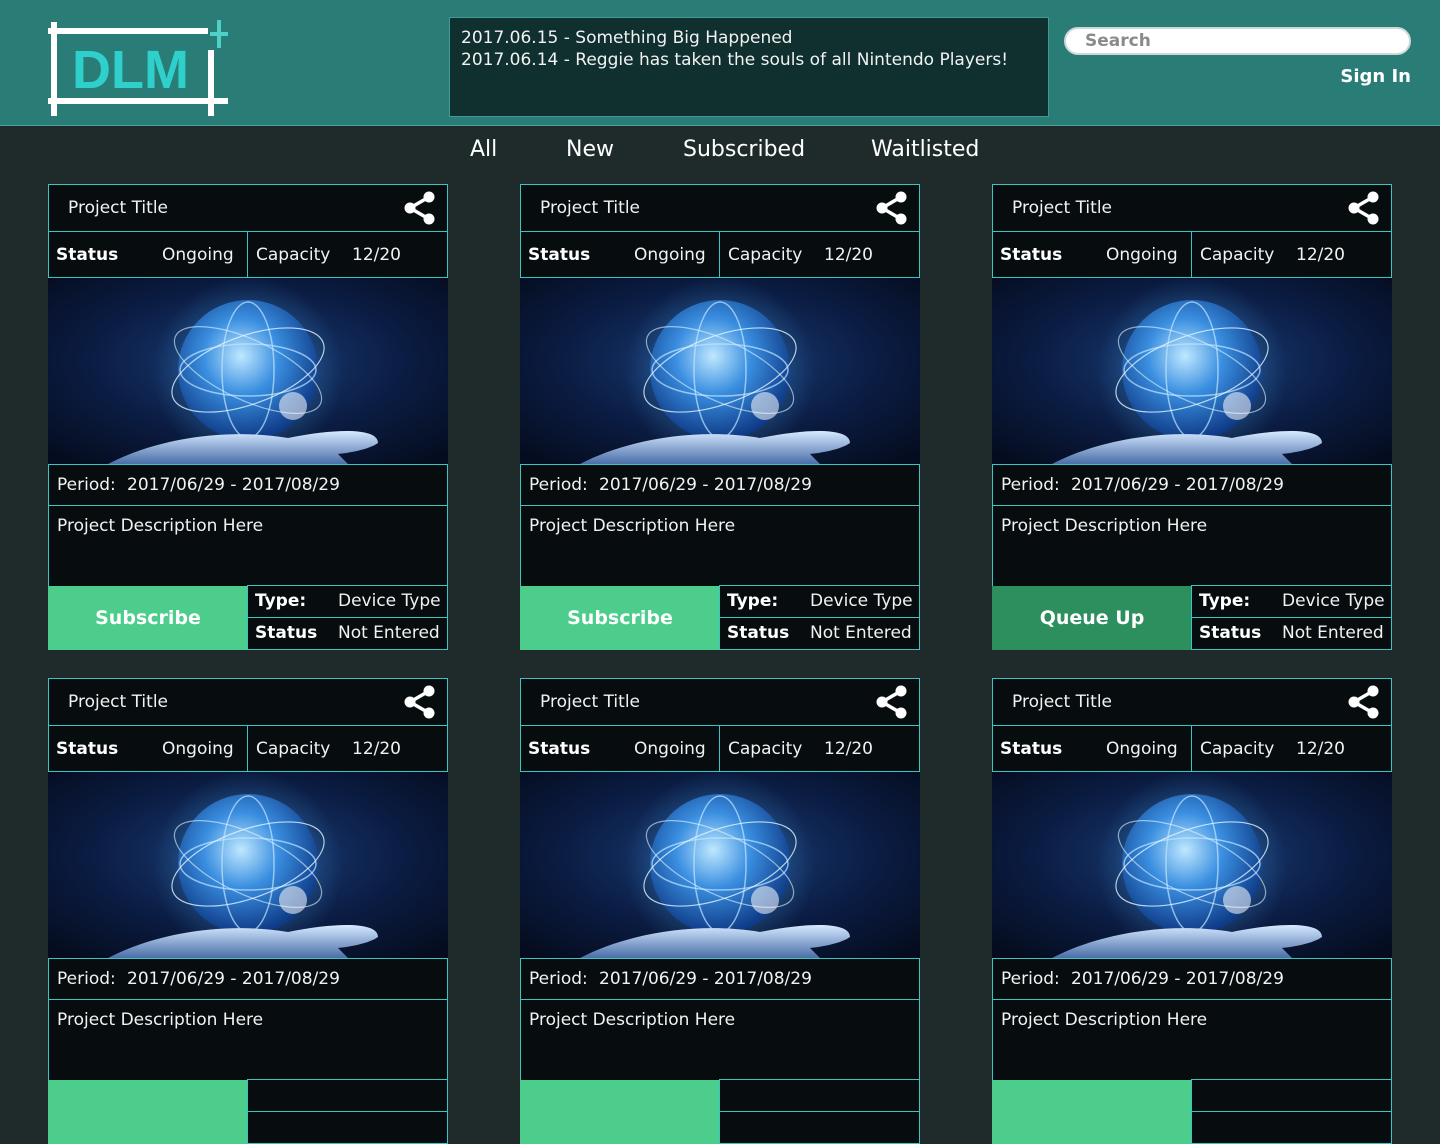 The image size is (1440, 1144). What do you see at coordinates (1375, 76) in the screenshot?
I see `sign-in-link: Sign In` at bounding box center [1375, 76].